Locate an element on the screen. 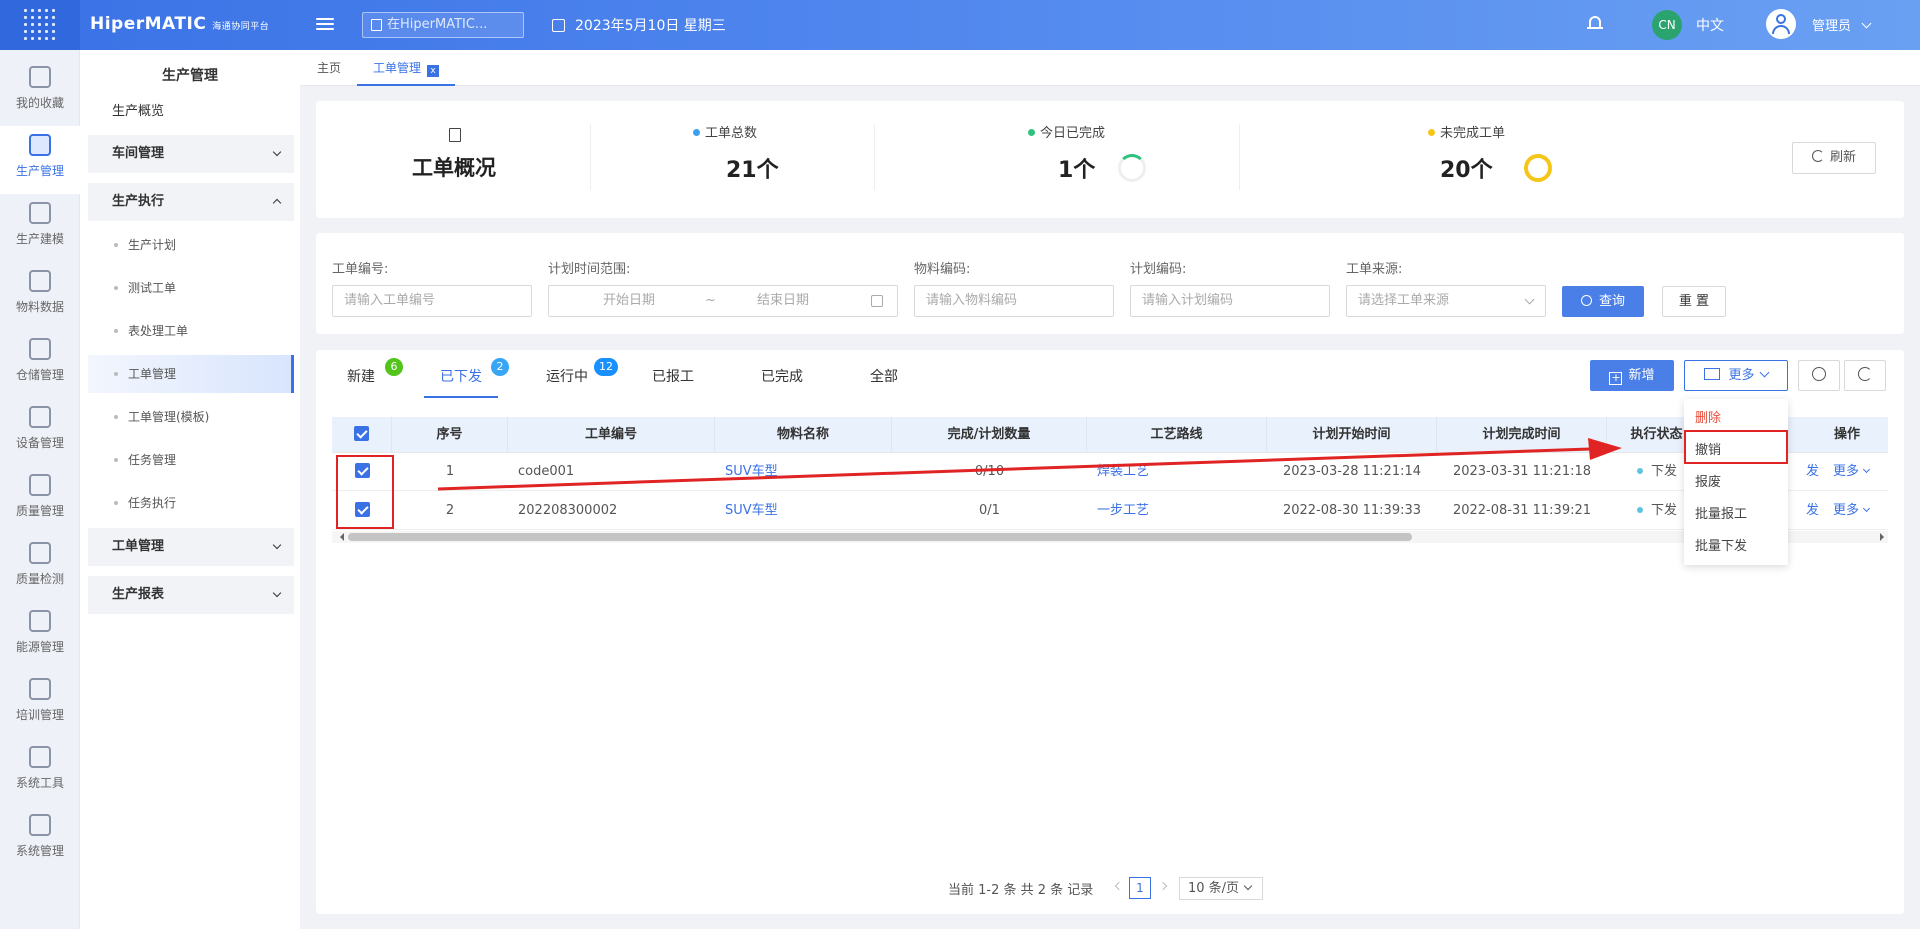  user-menu: 管理员 is located at coordinates (1842, 24).